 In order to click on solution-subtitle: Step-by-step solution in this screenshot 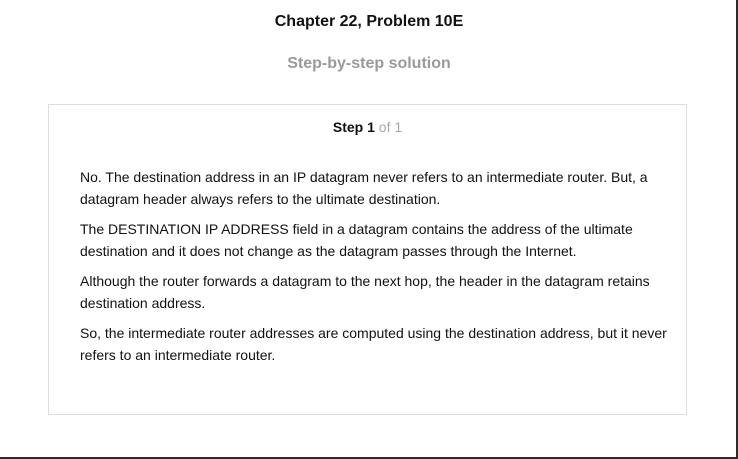, I will do `click(369, 63)`.